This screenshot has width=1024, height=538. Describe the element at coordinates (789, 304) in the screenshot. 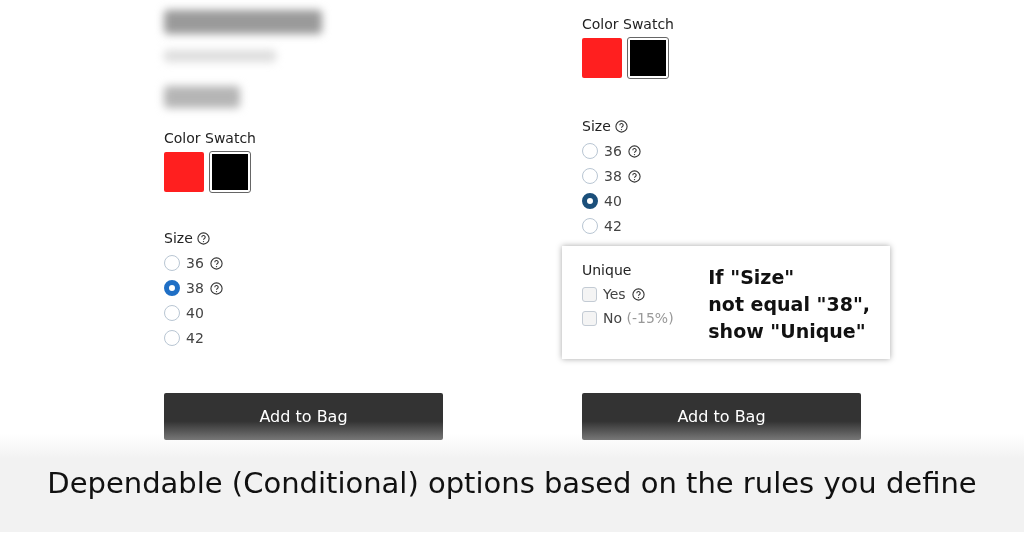

I see `rule-annotation: If "Size" not equal "38", show "Unique"` at that location.